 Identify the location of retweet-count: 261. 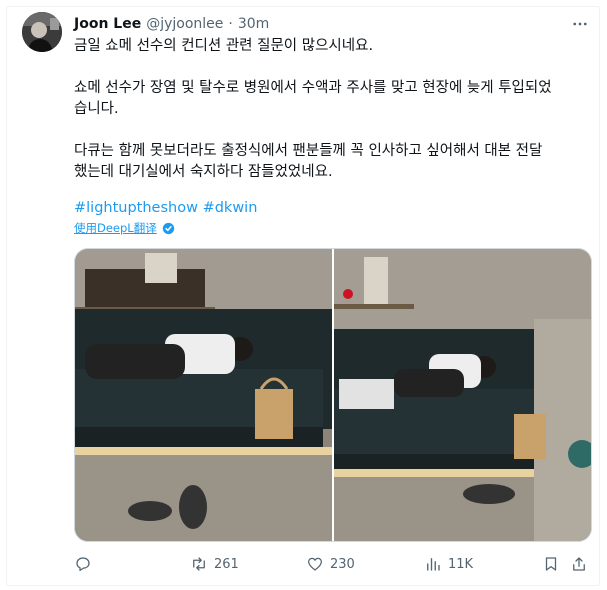
(226, 564).